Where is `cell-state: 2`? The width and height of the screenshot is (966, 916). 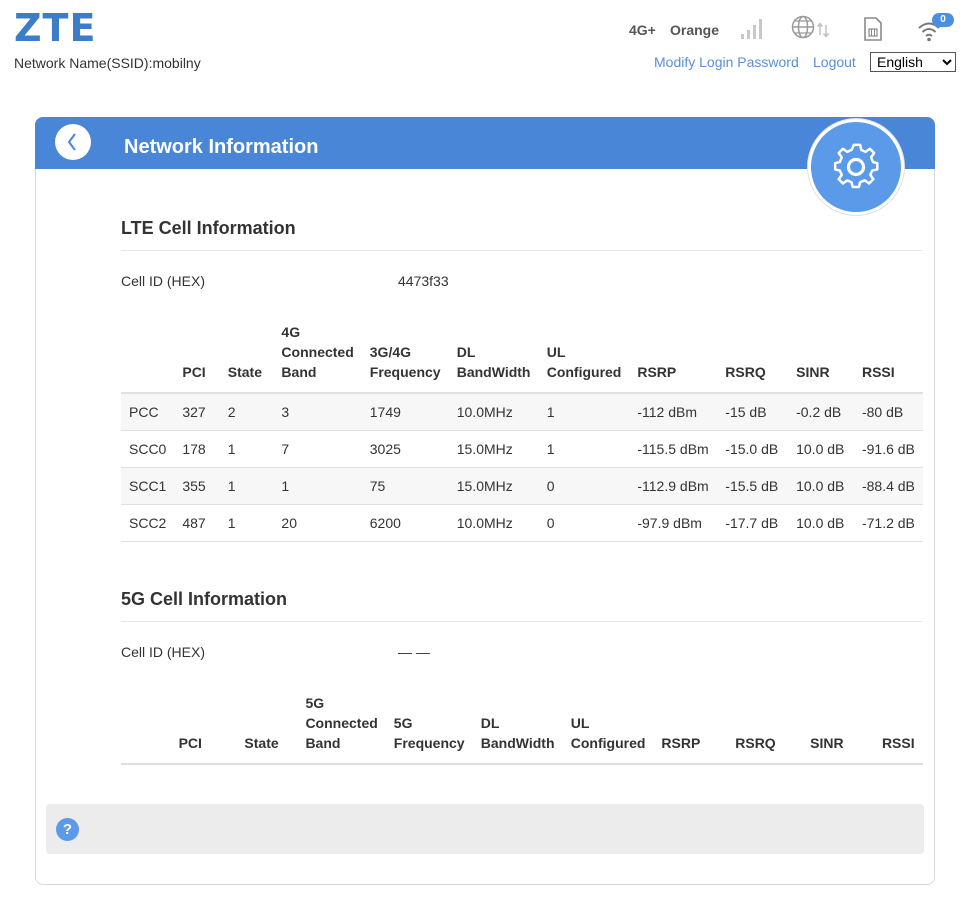
cell-state: 2 is located at coordinates (246, 412).